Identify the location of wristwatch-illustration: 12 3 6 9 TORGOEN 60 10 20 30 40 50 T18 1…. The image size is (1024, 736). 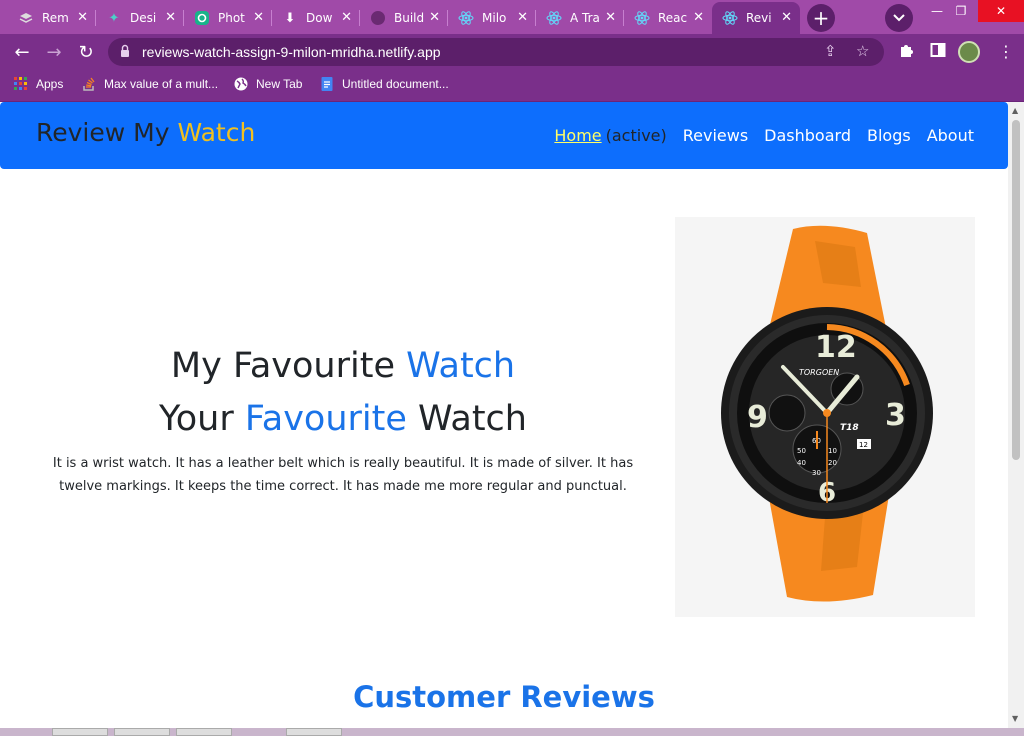
(827, 413).